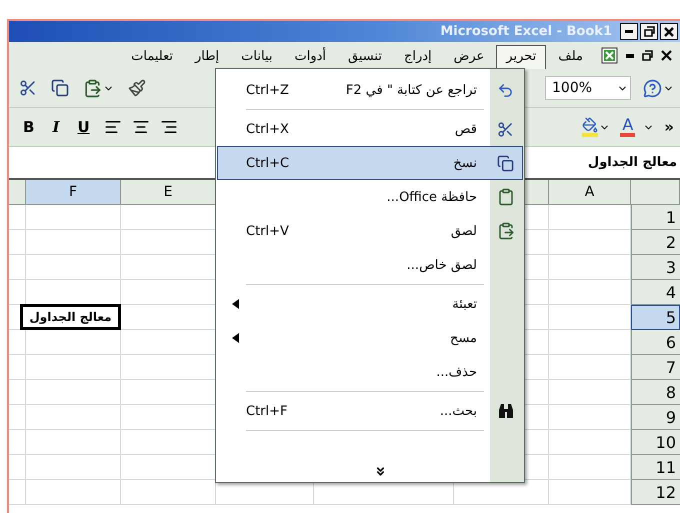 The width and height of the screenshot is (680, 513). What do you see at coordinates (590, 125) in the screenshot?
I see `paint-bucket-icon` at bounding box center [590, 125].